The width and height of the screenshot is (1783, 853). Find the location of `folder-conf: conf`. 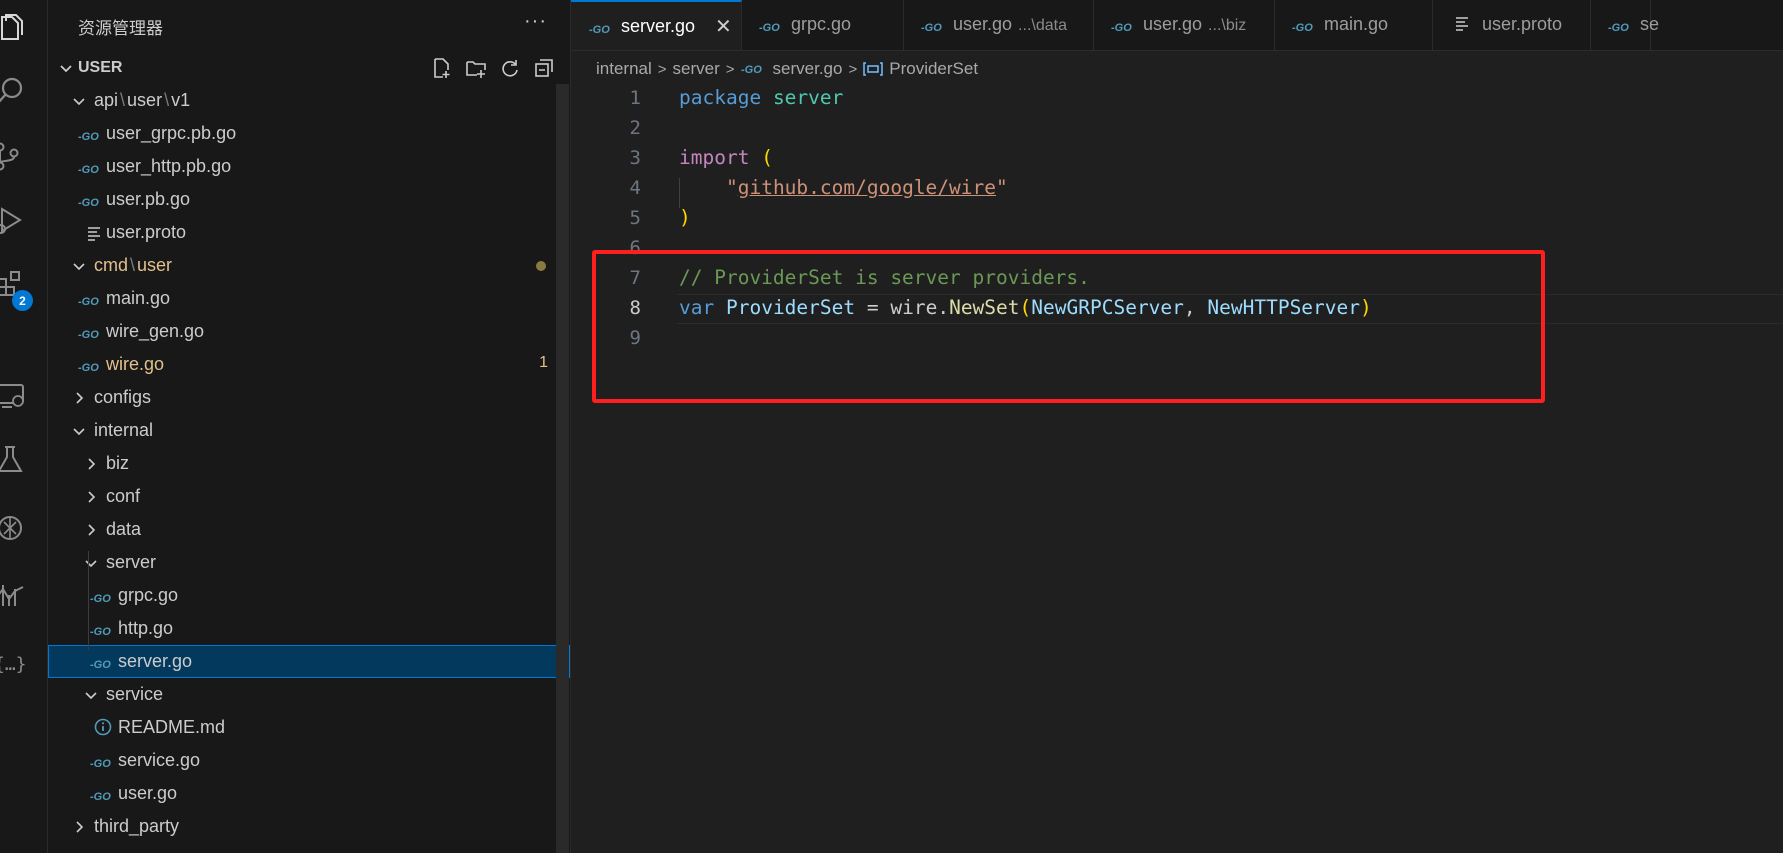

folder-conf: conf is located at coordinates (309, 496).